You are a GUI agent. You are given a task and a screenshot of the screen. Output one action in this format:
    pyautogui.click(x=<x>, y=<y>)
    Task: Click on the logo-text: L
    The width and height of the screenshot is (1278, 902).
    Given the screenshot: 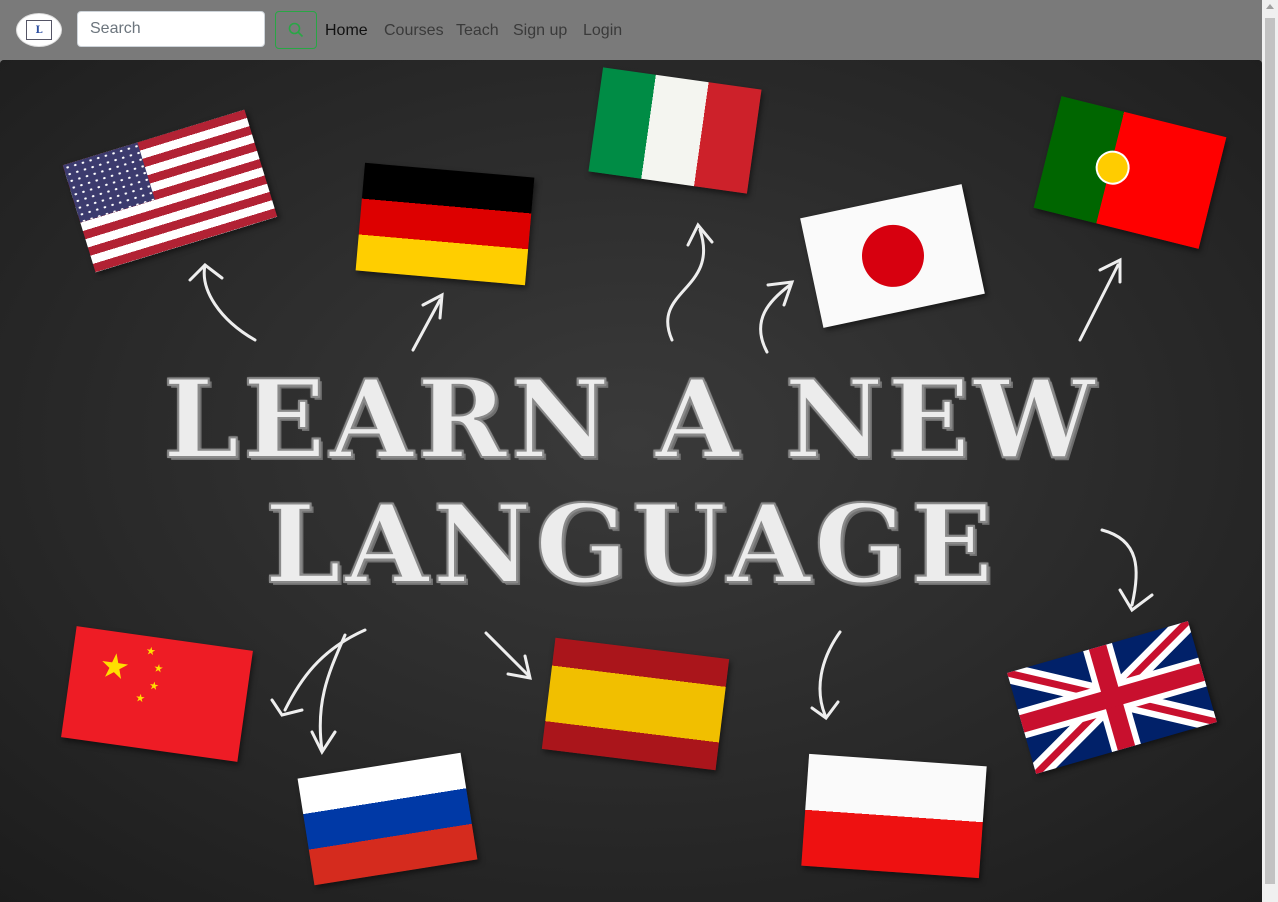 What is the action you would take?
    pyautogui.click(x=39, y=30)
    